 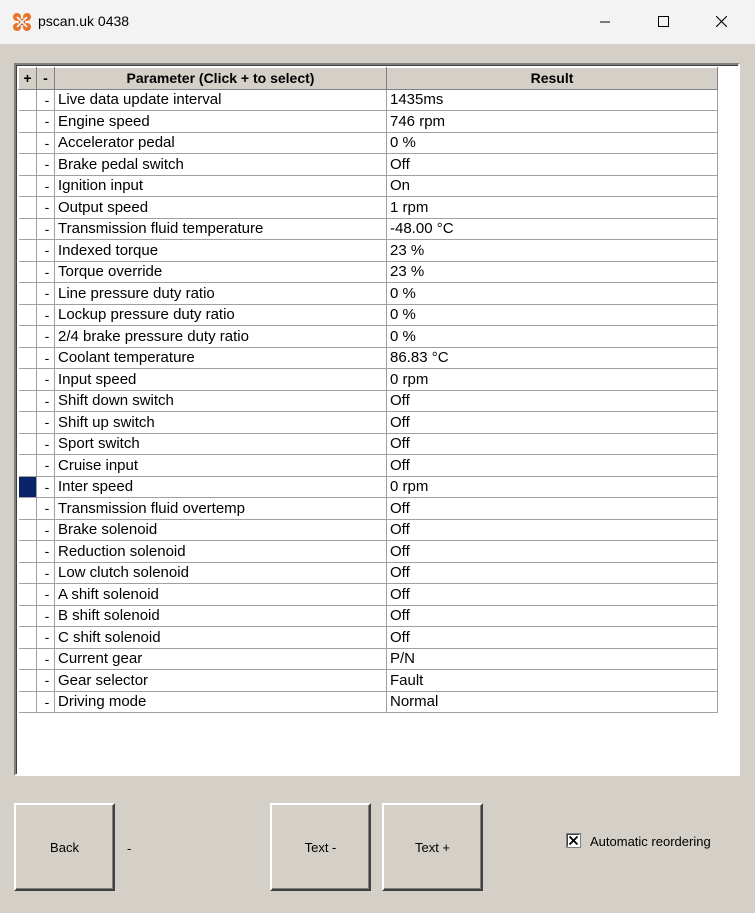 I want to click on table-row: - Low clutch solenoid Off, so click(x=368, y=573).